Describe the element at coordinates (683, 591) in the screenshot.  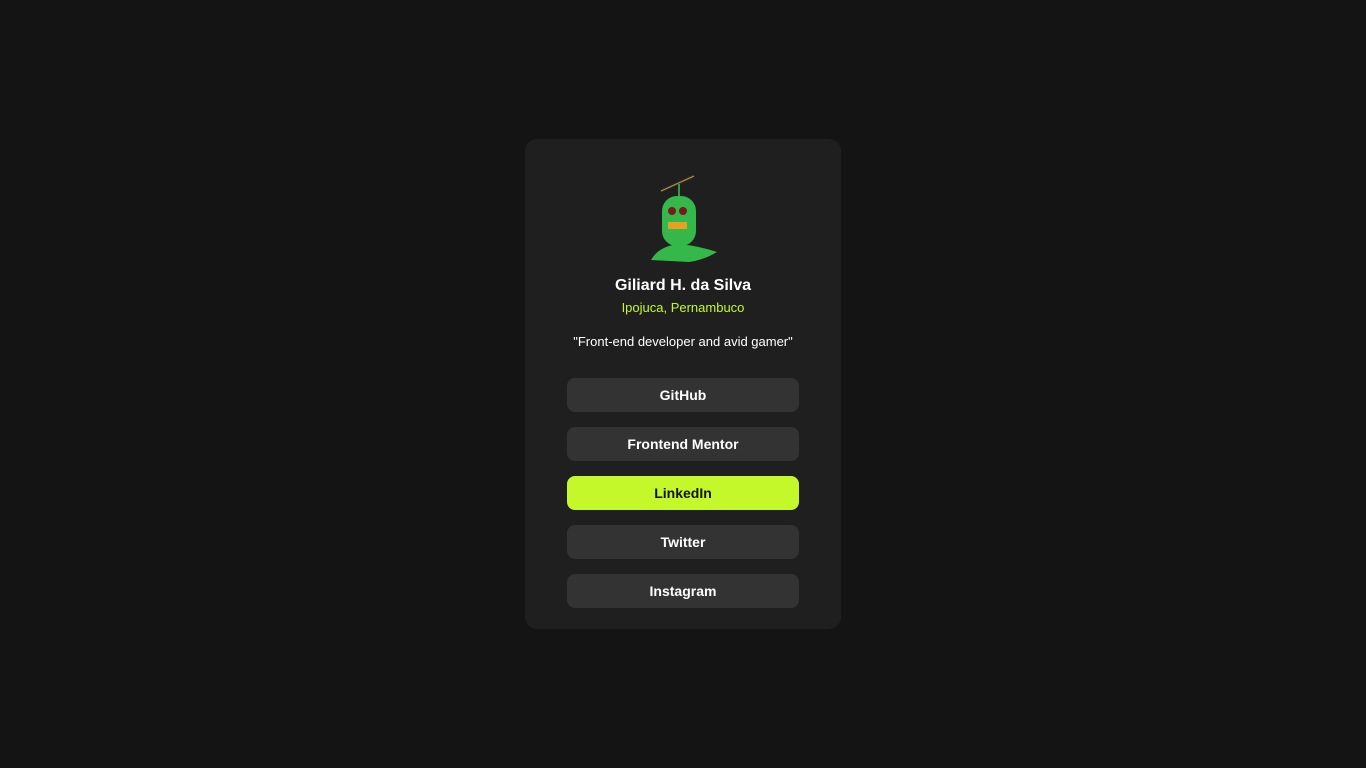
I see `instagram-link: Instagram` at that location.